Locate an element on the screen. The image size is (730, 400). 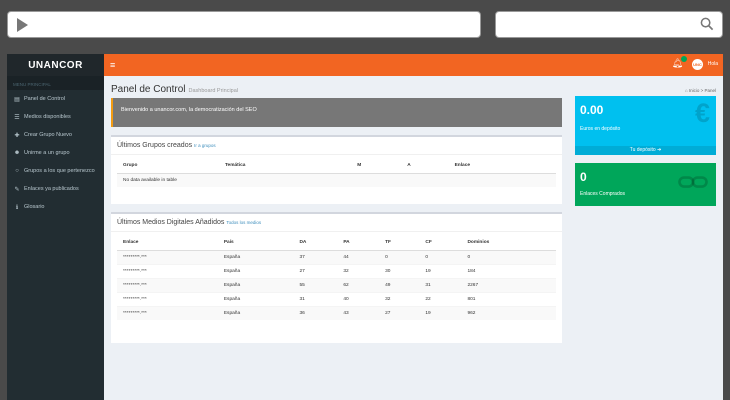
page-title: Panel de Control Dashboard Principal is located at coordinates (174, 89).